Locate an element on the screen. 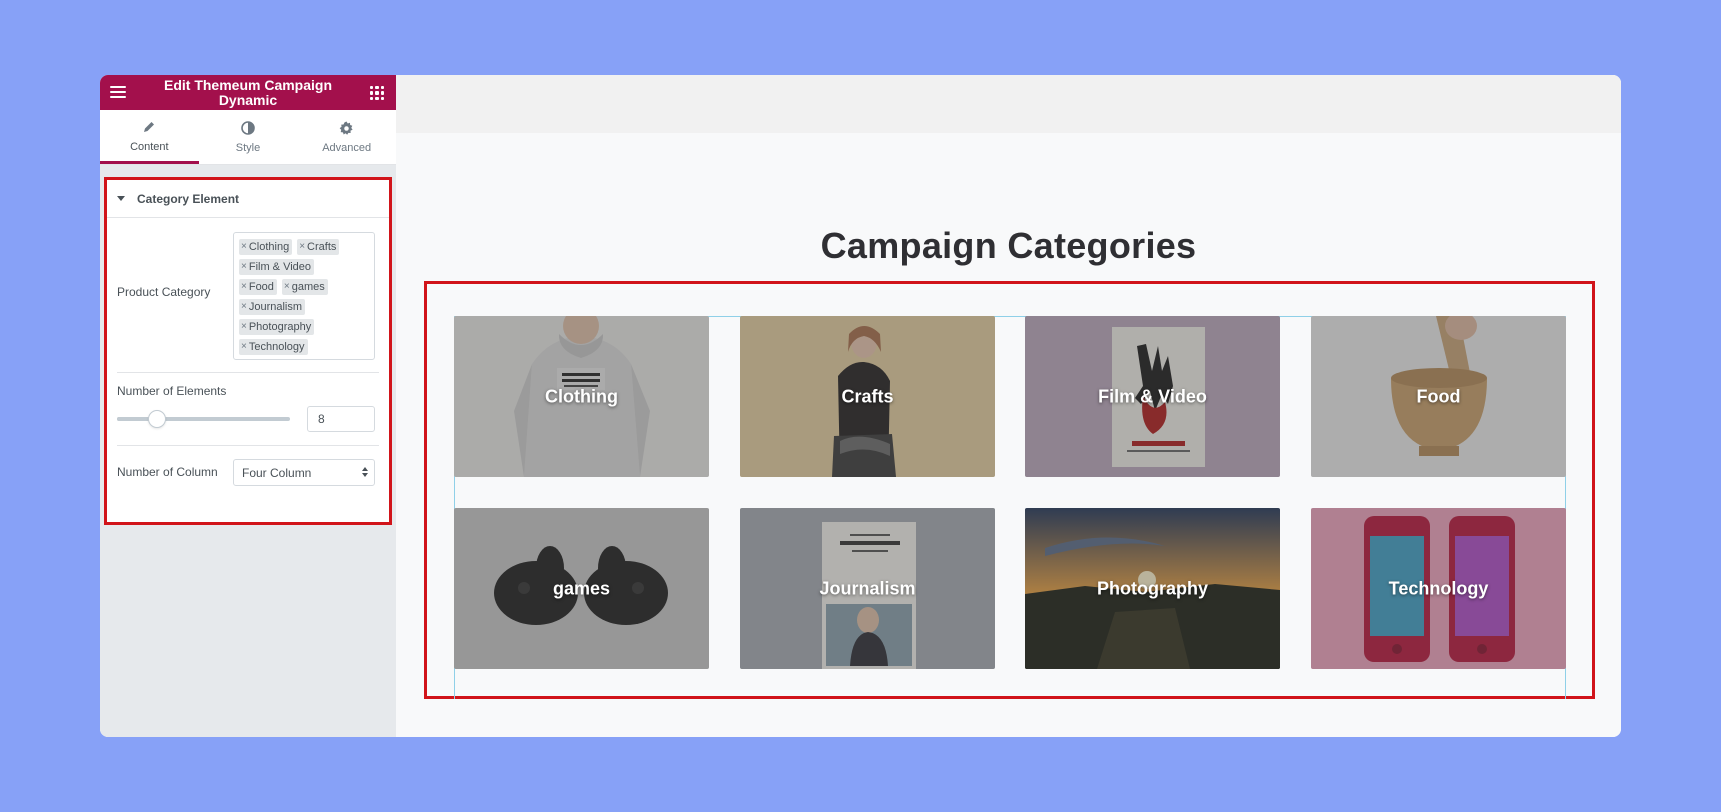 This screenshot has width=1721, height=812. number-of-elements-input: 8 is located at coordinates (341, 419).